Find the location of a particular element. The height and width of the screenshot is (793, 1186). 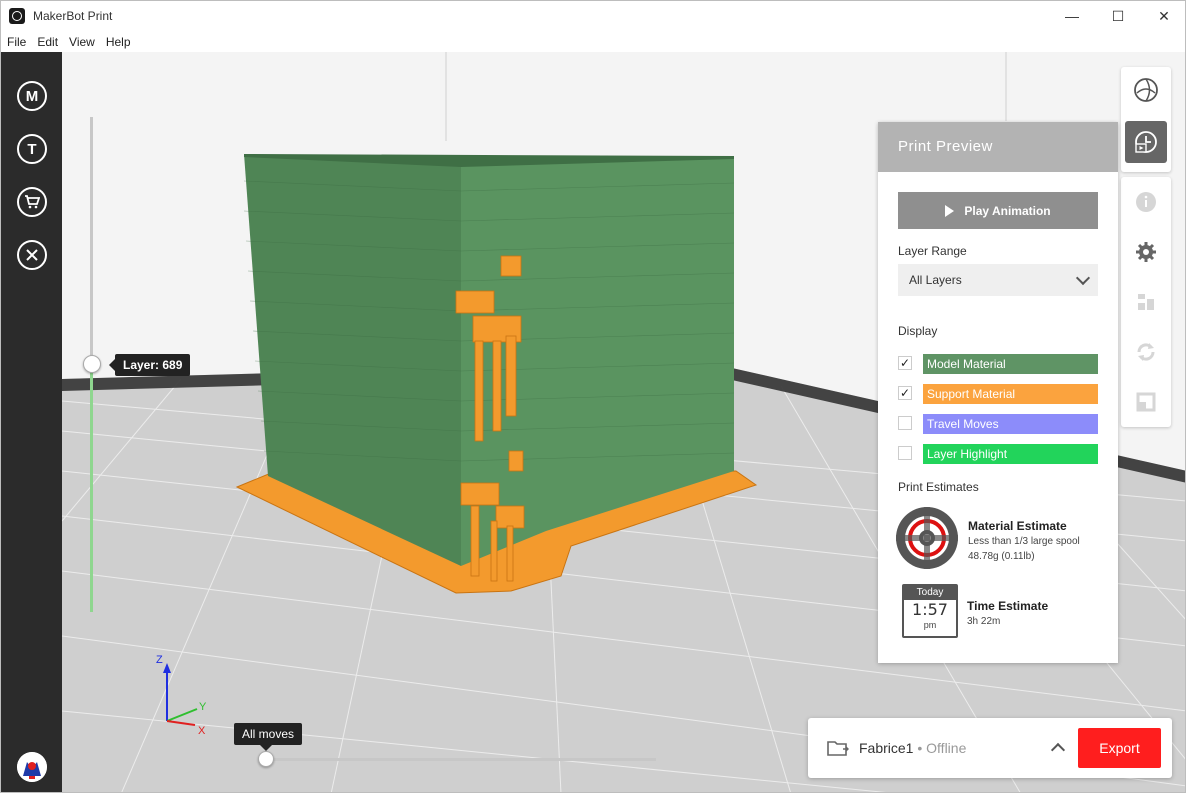

menu-help: Help is located at coordinates (118, 42).